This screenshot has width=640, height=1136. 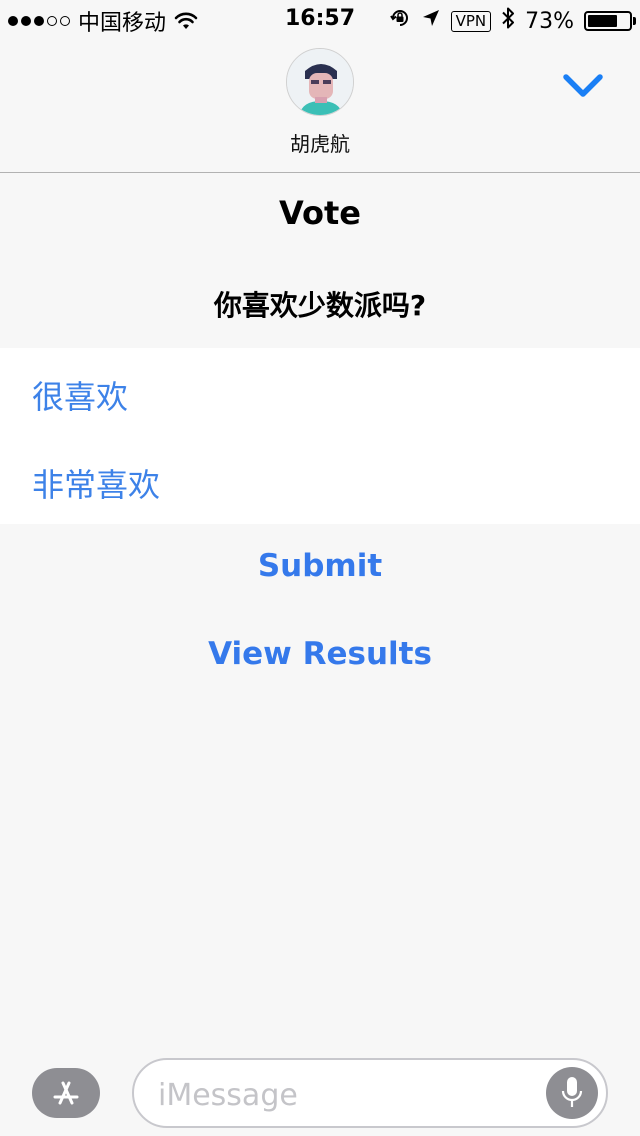 I want to click on status-bar: 中国移动 16:57 VPN 73%, so click(x=320, y=20).